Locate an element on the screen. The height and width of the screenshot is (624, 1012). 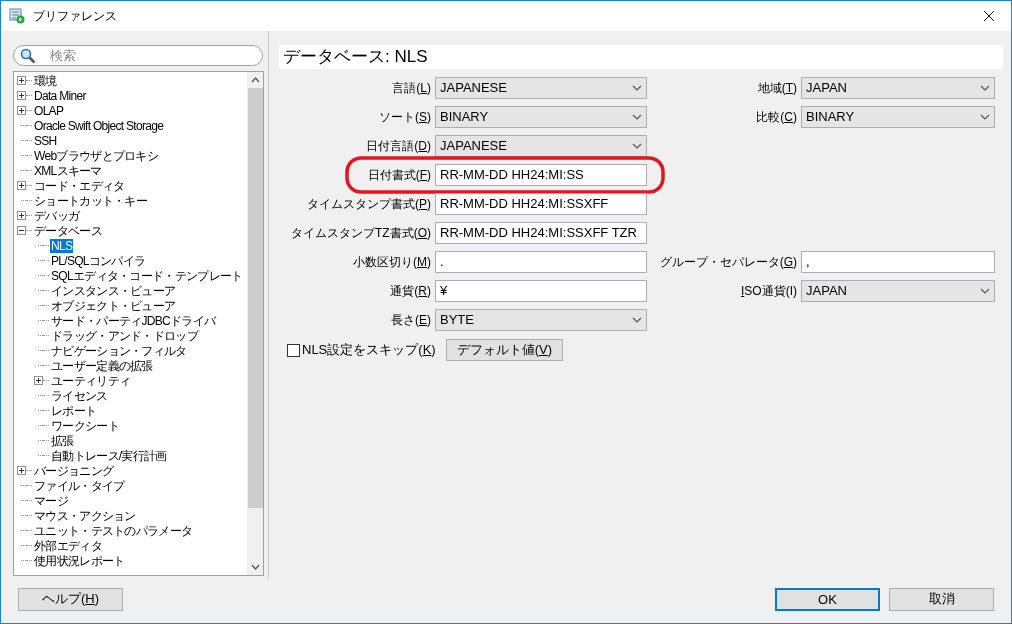
tree-item: レポート is located at coordinates (74, 410).